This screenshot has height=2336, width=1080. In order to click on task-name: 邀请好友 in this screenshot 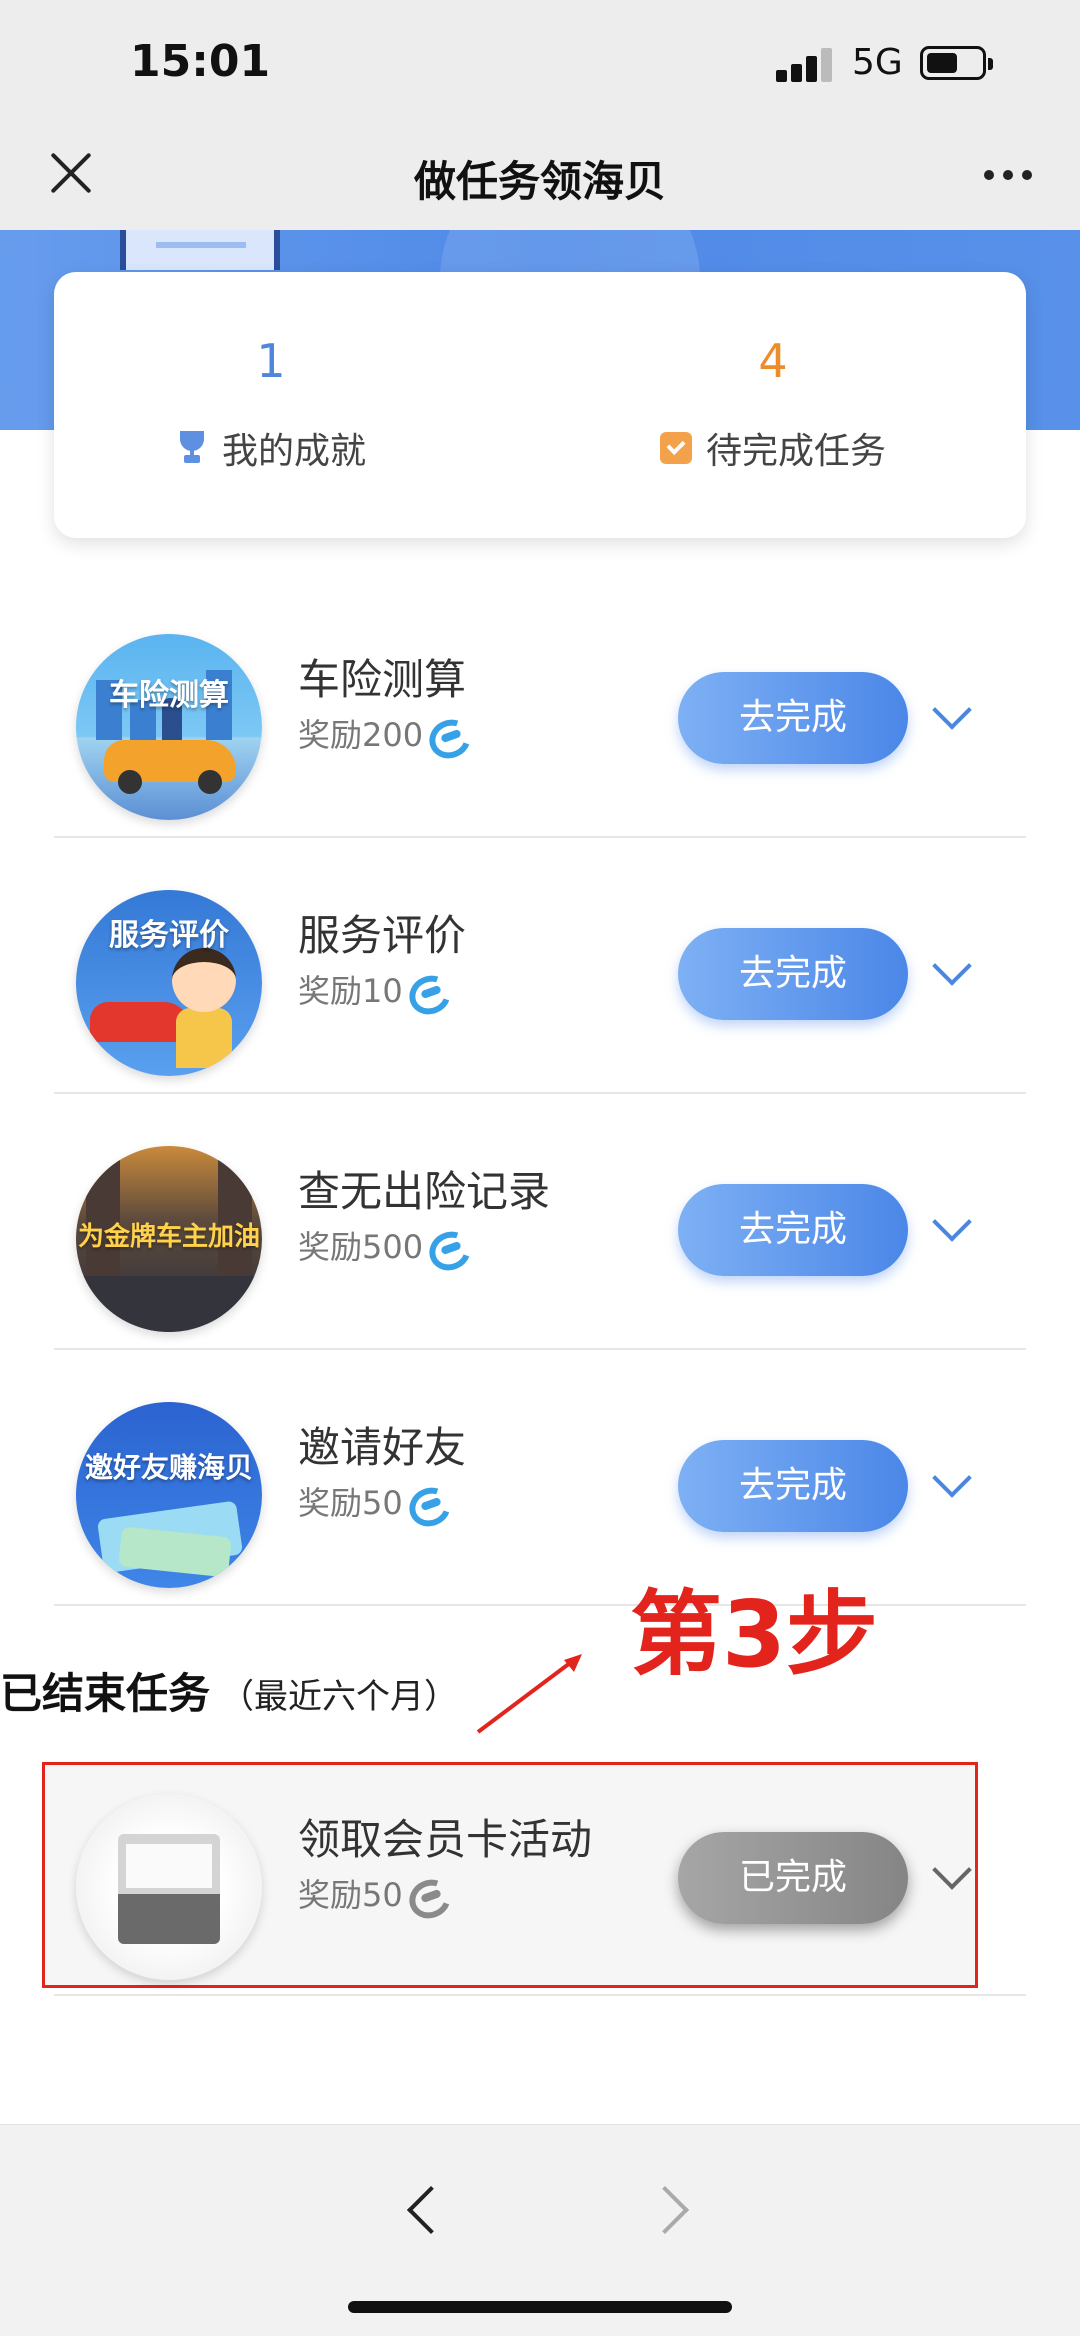, I will do `click(382, 1447)`.